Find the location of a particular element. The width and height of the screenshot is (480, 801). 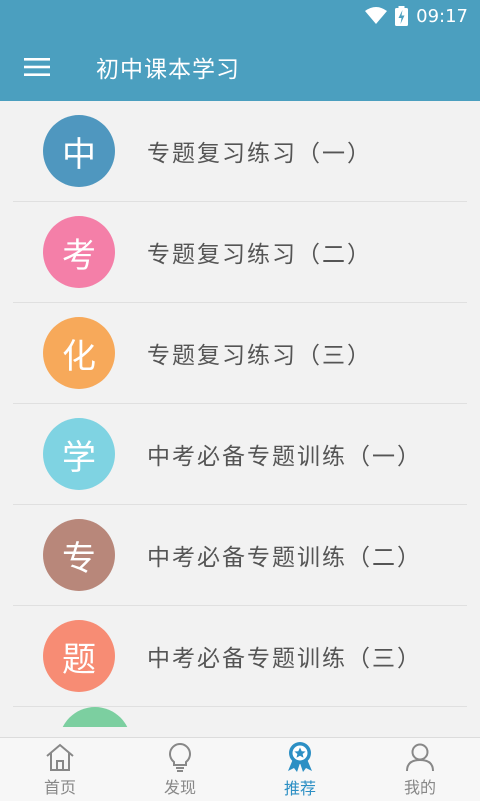

item-badge: 学 is located at coordinates (79, 454).